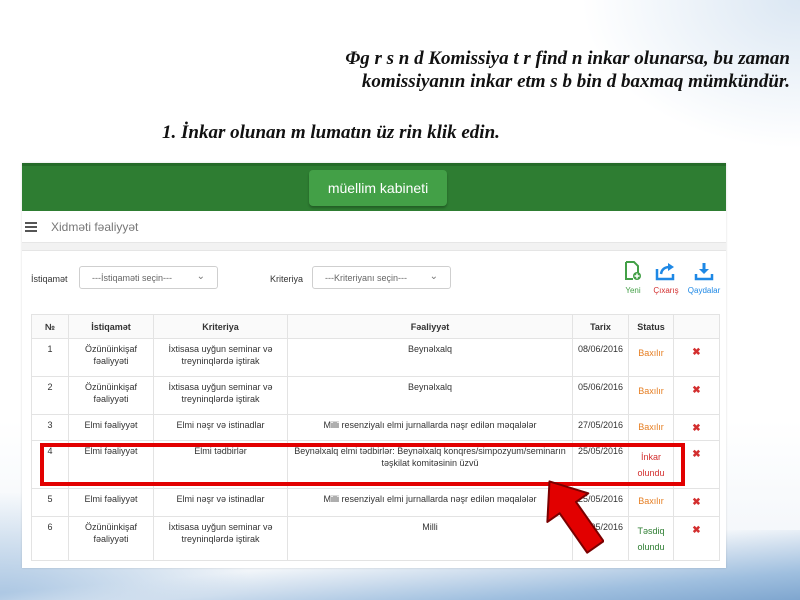 This screenshot has height=600, width=800. Describe the element at coordinates (600, 357) in the screenshot. I see `cell-tarix: 08/06/2016` at that location.